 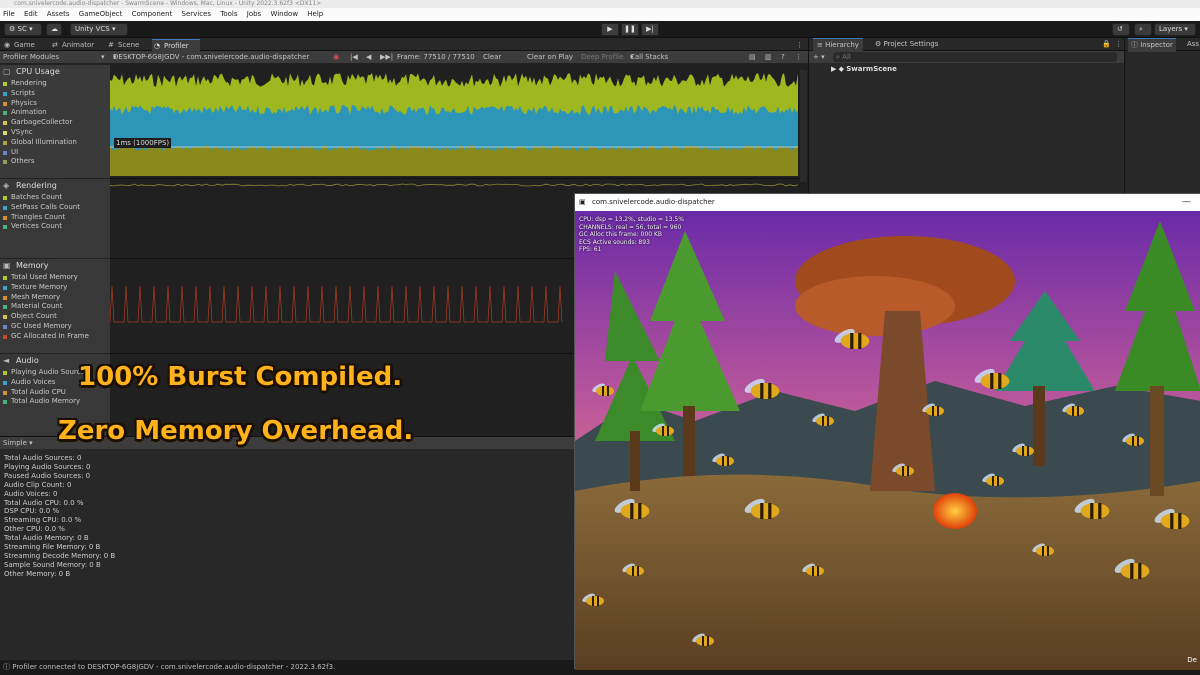 I want to click on settings-icon: ⋮, so click(x=798, y=57).